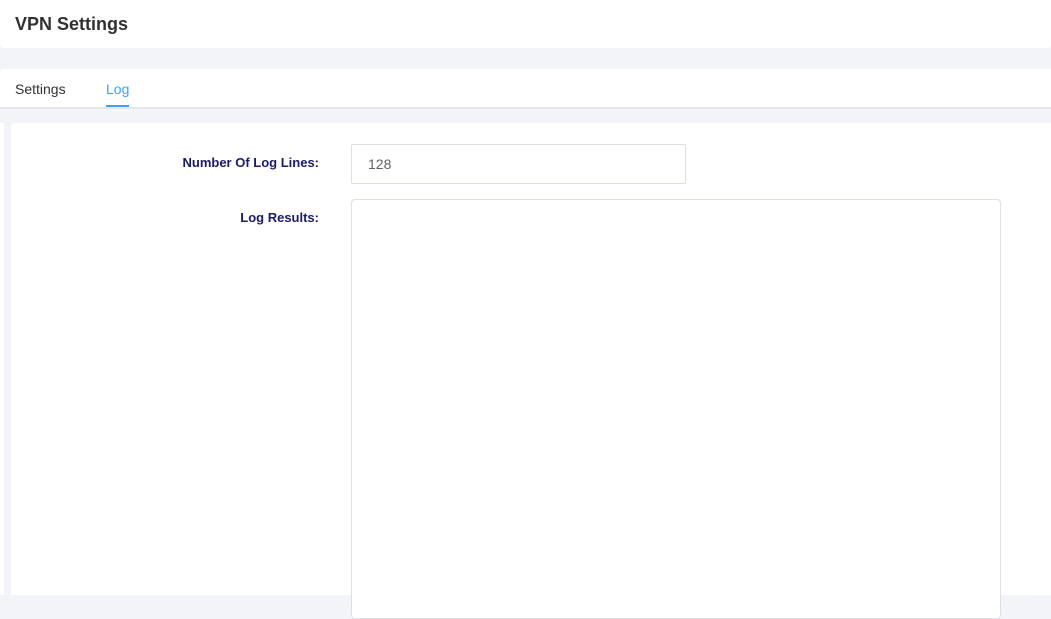 The height and width of the screenshot is (619, 1051). What do you see at coordinates (525, 24) in the screenshot?
I see `page-header: VPN Settings` at bounding box center [525, 24].